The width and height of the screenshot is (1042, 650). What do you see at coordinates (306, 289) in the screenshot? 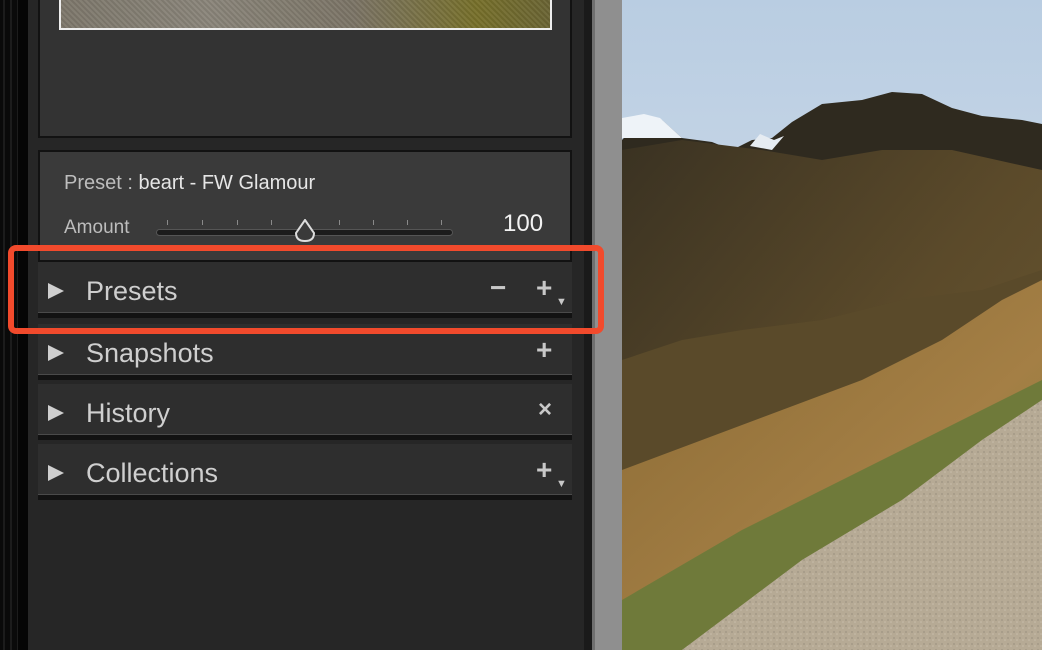
I see `highlight-box` at bounding box center [306, 289].